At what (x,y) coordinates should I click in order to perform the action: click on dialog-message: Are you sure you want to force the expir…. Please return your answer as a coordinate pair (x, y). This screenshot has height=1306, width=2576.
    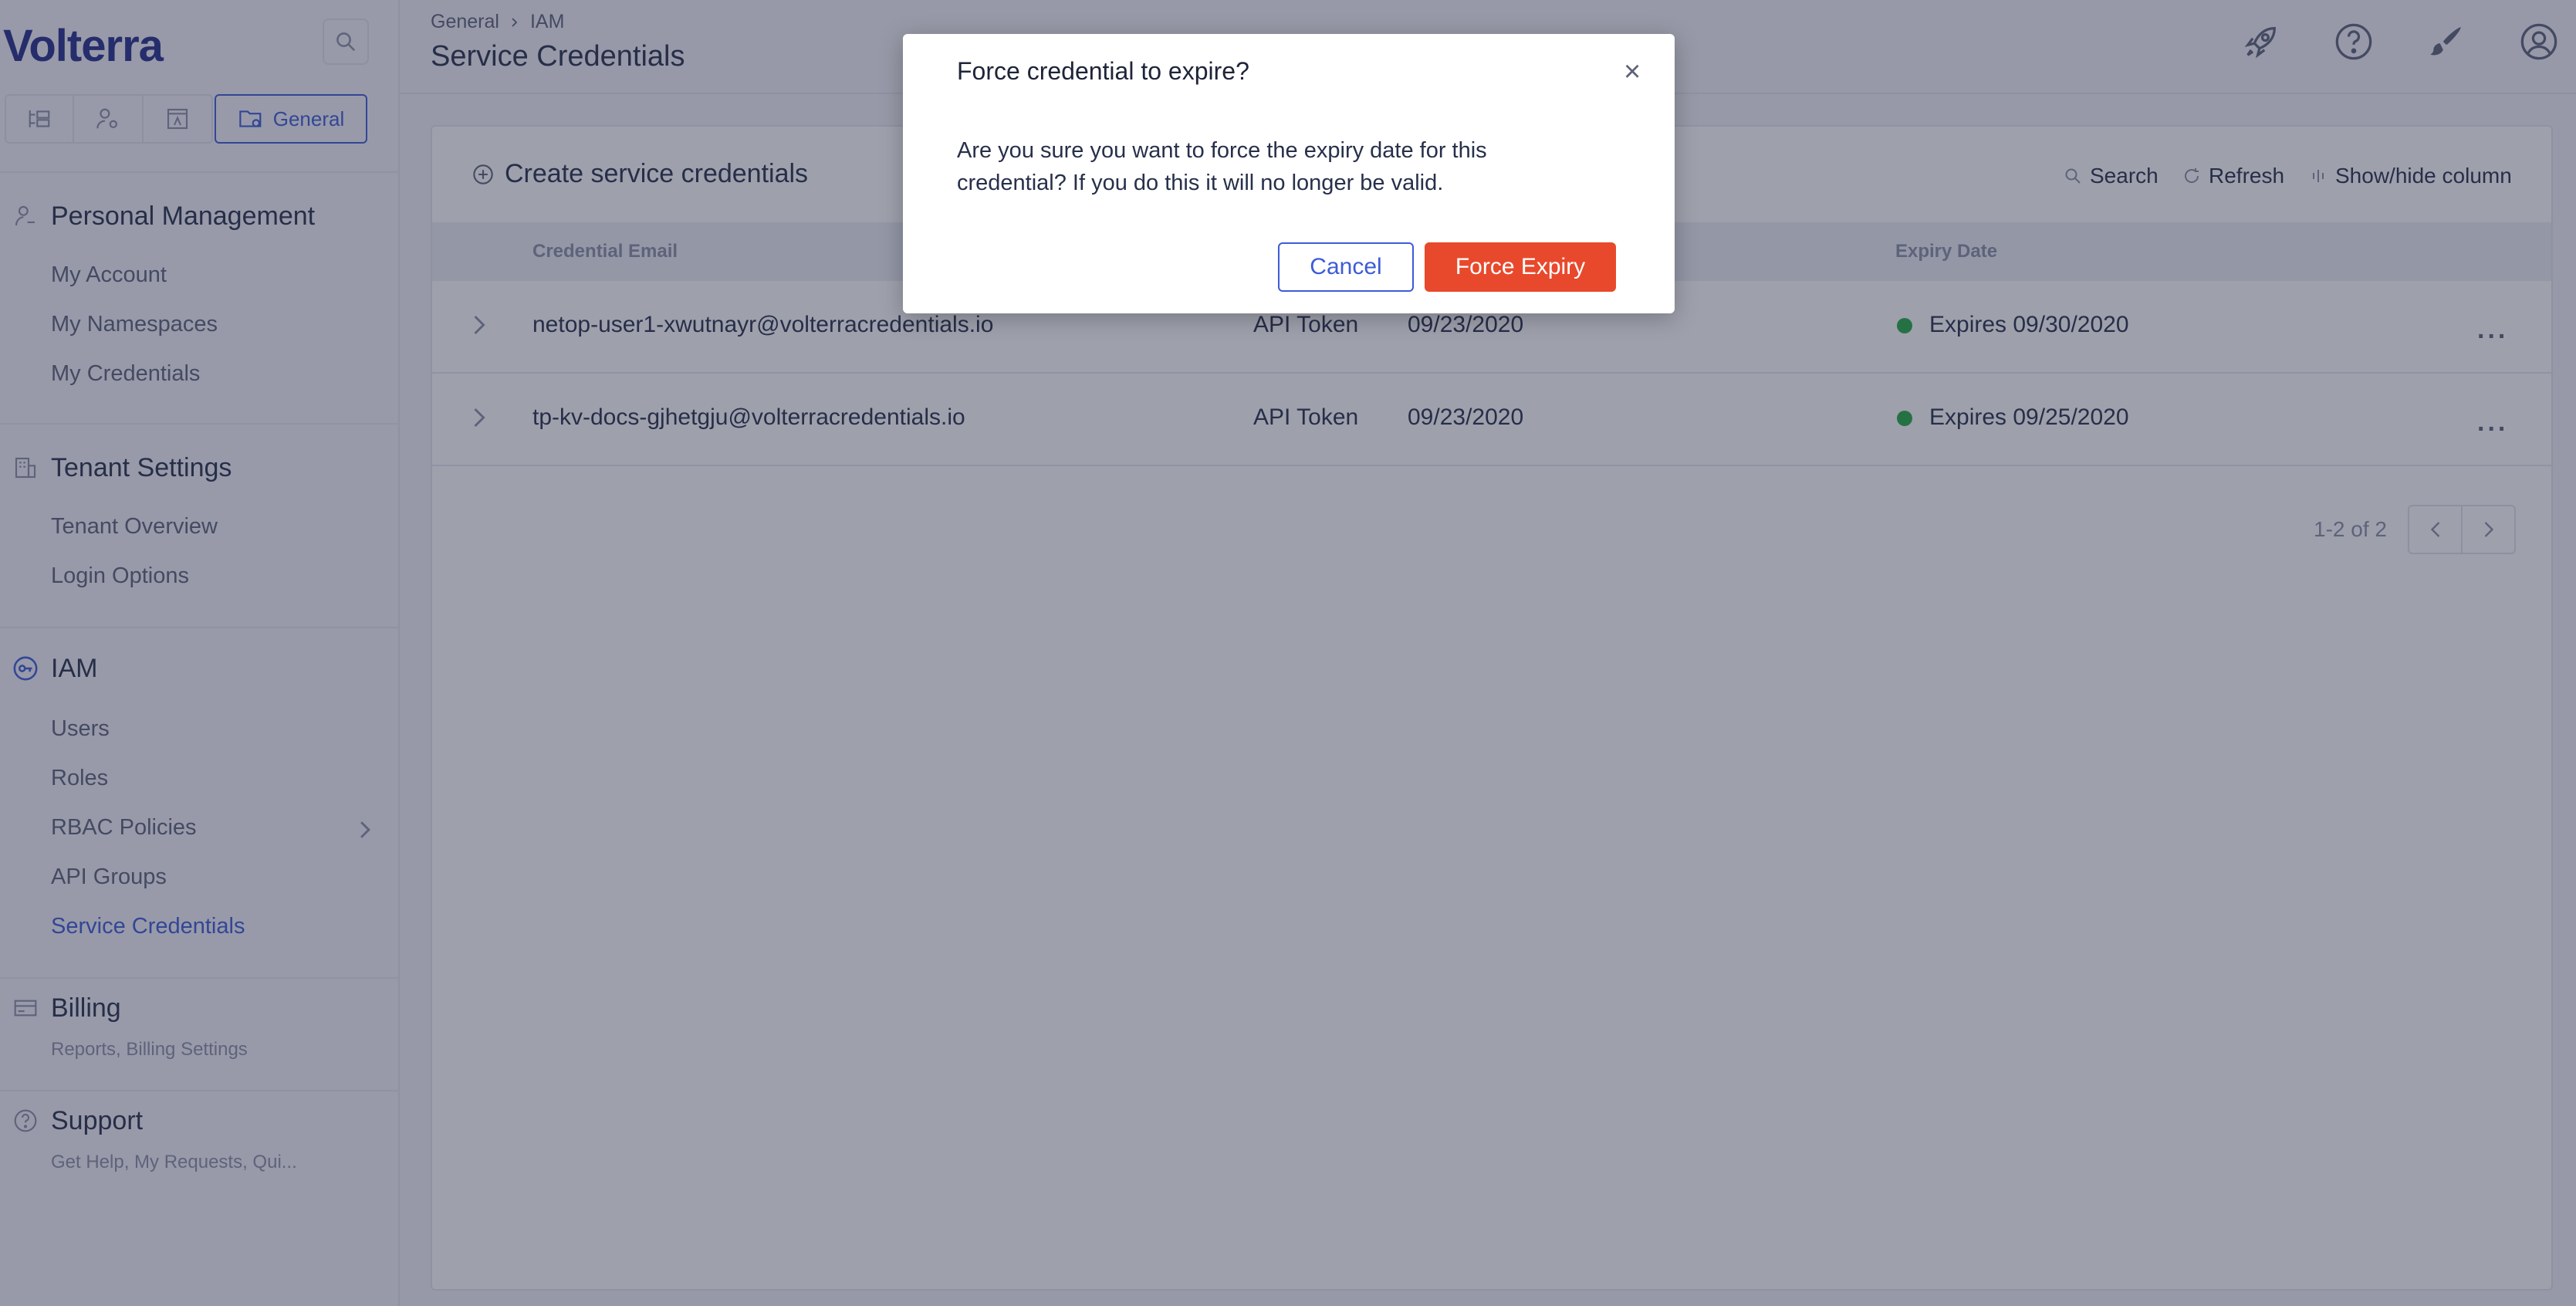
    Looking at the image, I should click on (1222, 166).